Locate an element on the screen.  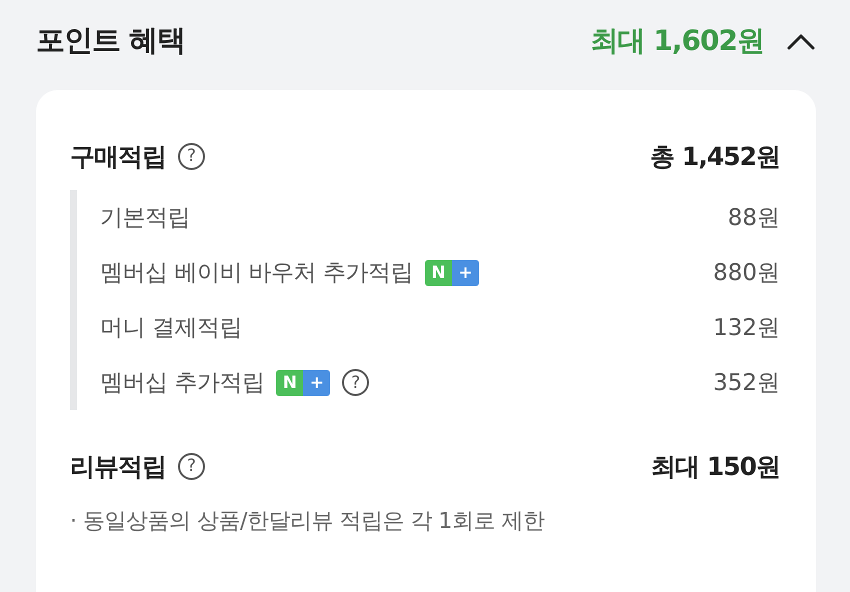
points-item-label: 멤버십 추가적립 is located at coordinates (182, 383).